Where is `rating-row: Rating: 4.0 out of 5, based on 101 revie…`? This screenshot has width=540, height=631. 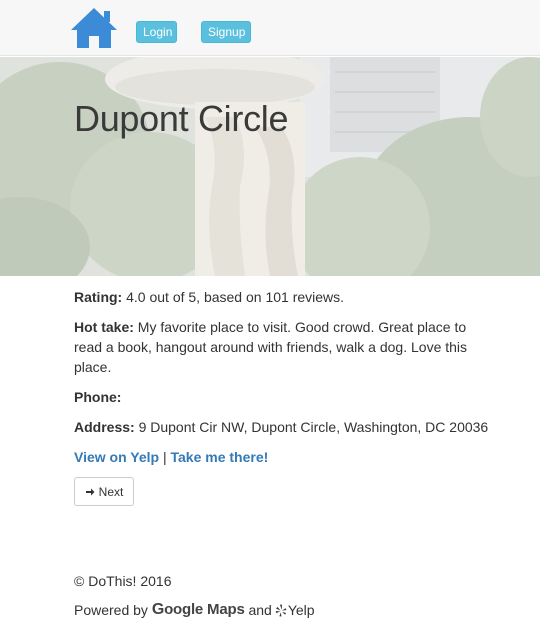
rating-row: Rating: 4.0 out of 5, based on 101 revie… is located at coordinates (284, 297).